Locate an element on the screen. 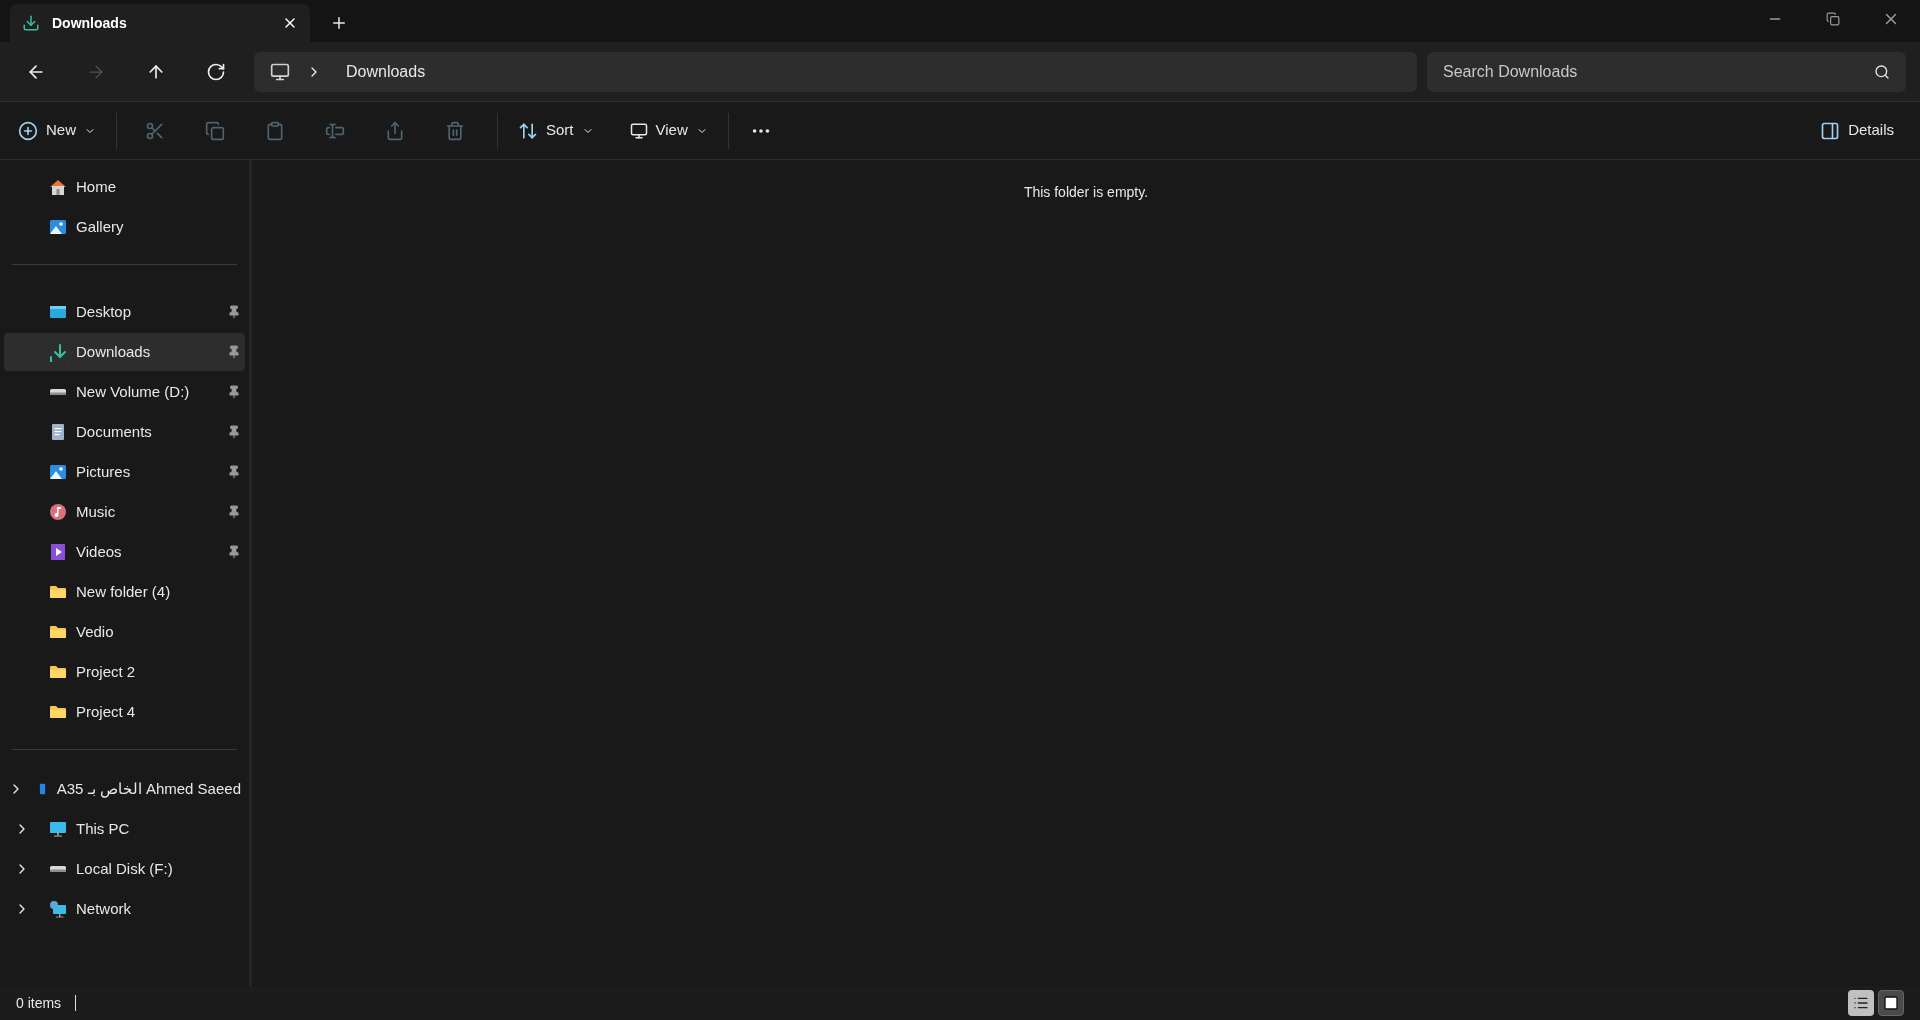 Image resolution: width=1920 pixels, height=1020 pixels. sidebar-item: Project 4 is located at coordinates (124, 712).